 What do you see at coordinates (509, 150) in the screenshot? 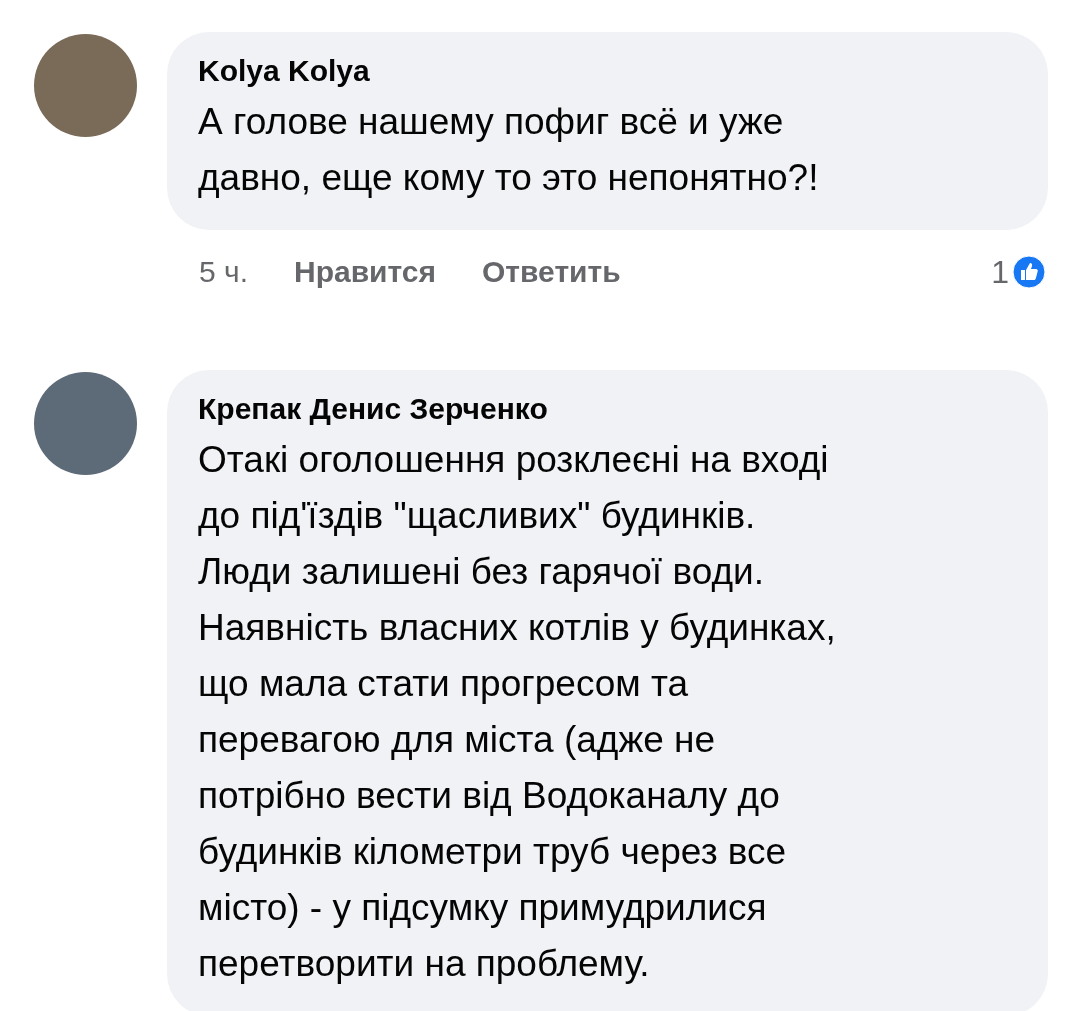
I see `comment-text: А голове нашему пофиг всё и уже давно, еще кому то это непонятно?!` at bounding box center [509, 150].